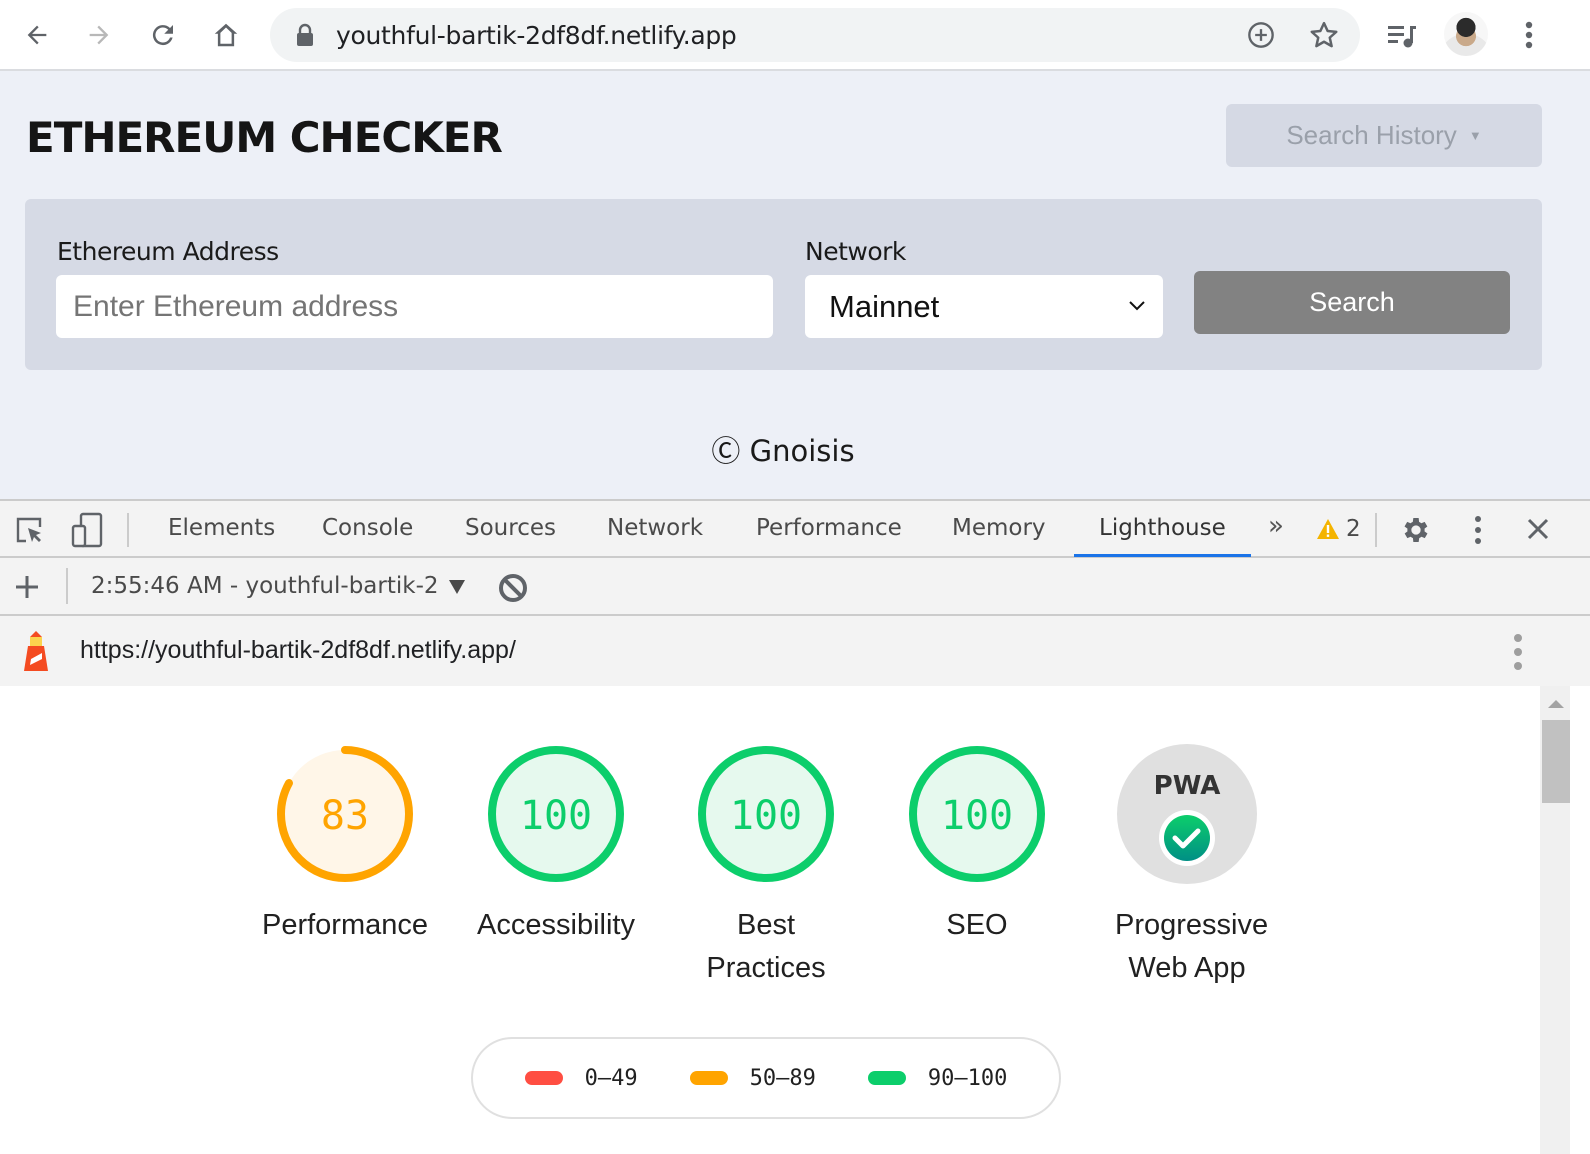  I want to click on tab-console: Console, so click(367, 528).